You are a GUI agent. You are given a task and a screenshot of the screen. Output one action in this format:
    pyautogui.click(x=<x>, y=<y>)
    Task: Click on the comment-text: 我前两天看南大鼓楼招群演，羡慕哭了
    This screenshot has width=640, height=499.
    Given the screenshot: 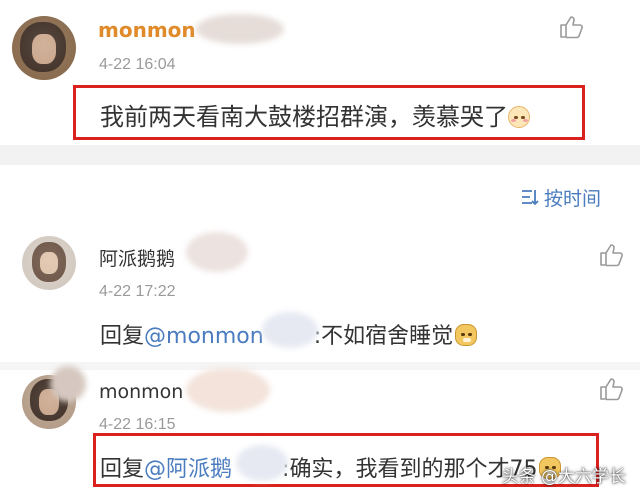 What is the action you would take?
    pyautogui.click(x=315, y=114)
    